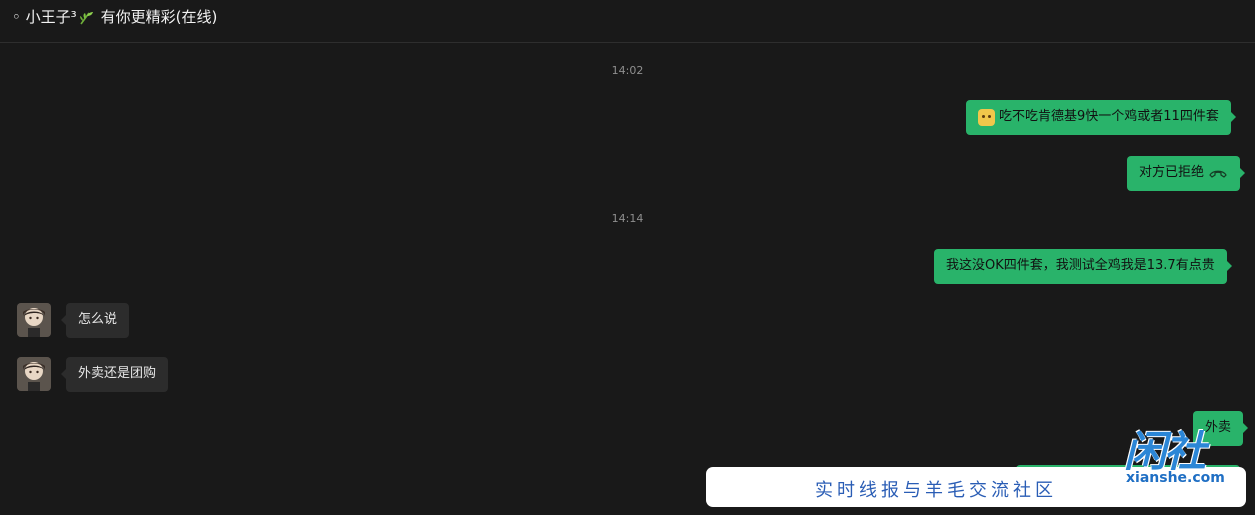 The height and width of the screenshot is (515, 1255). I want to click on message-text: 对方已拒绝, so click(1172, 172).